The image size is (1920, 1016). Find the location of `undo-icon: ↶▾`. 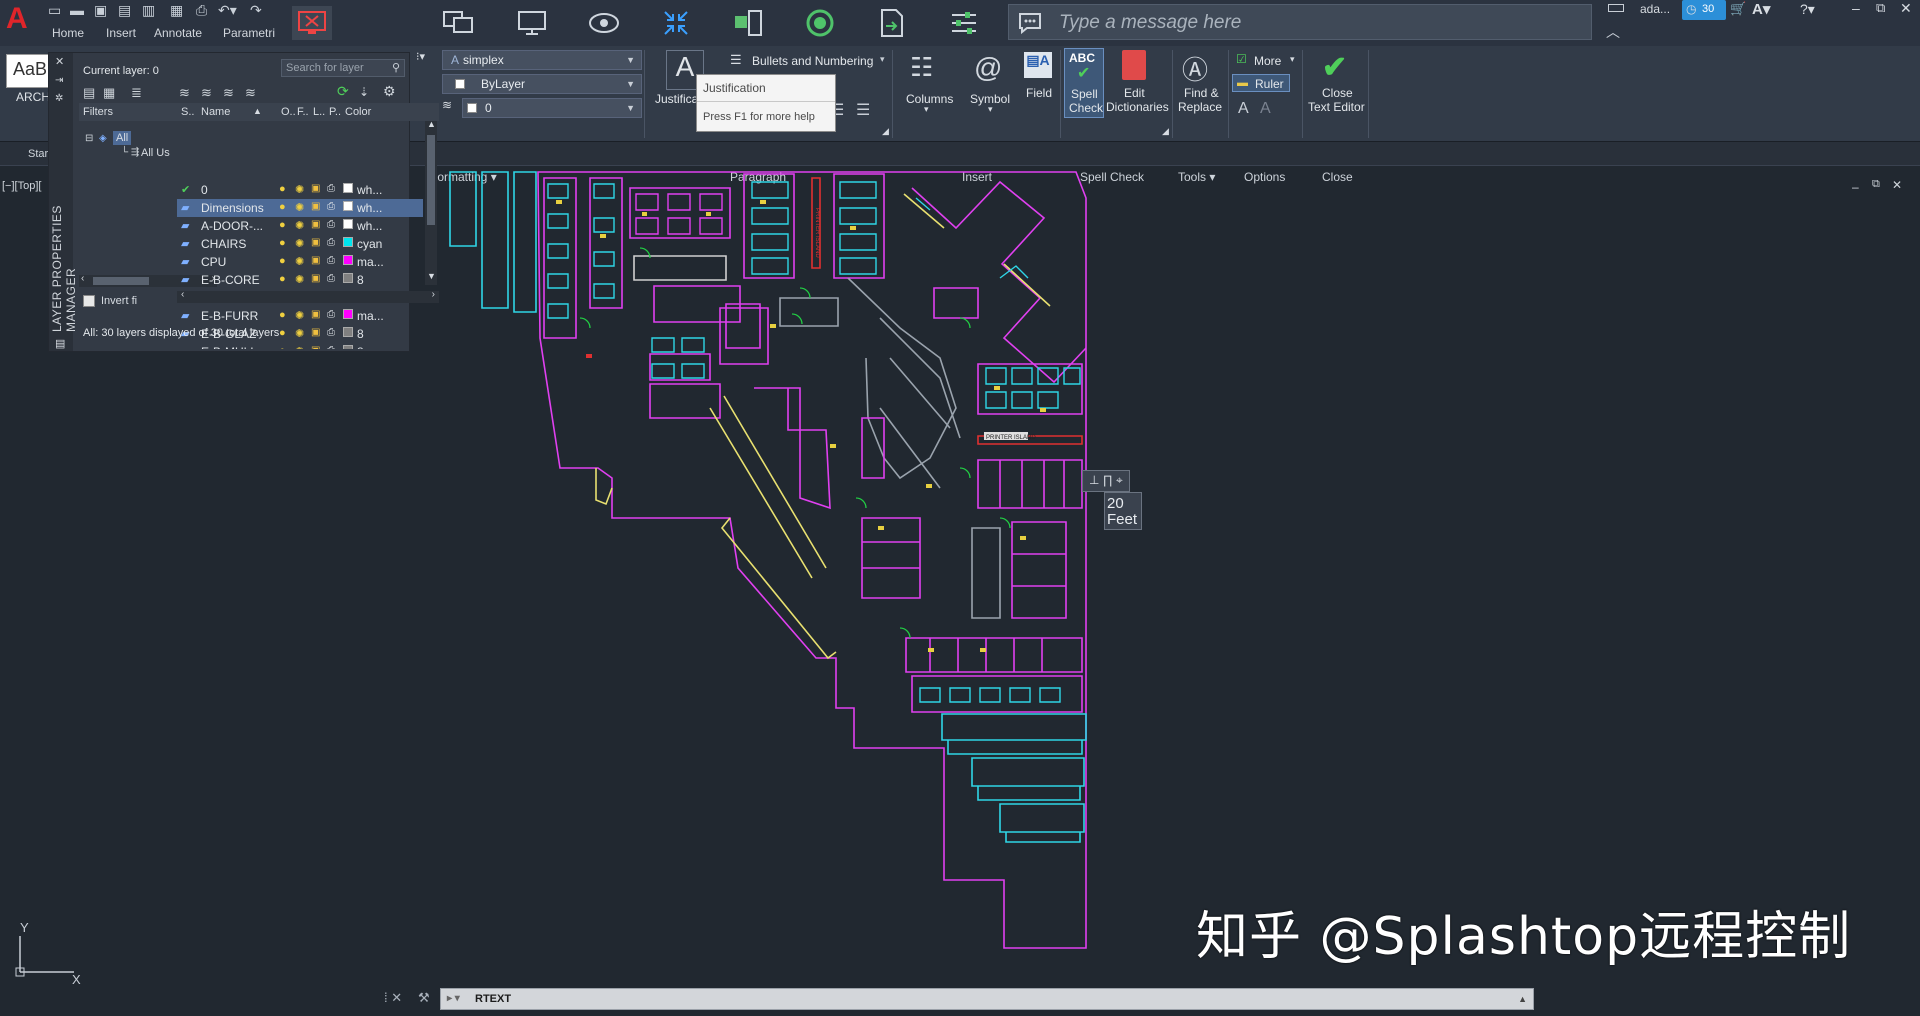

undo-icon: ↶▾ is located at coordinates (227, 10).